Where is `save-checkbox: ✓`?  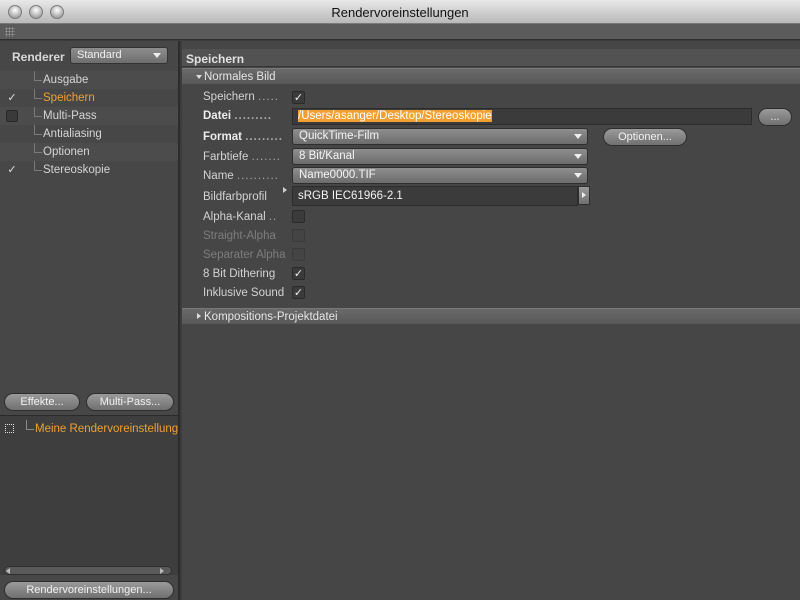 save-checkbox: ✓ is located at coordinates (298, 97).